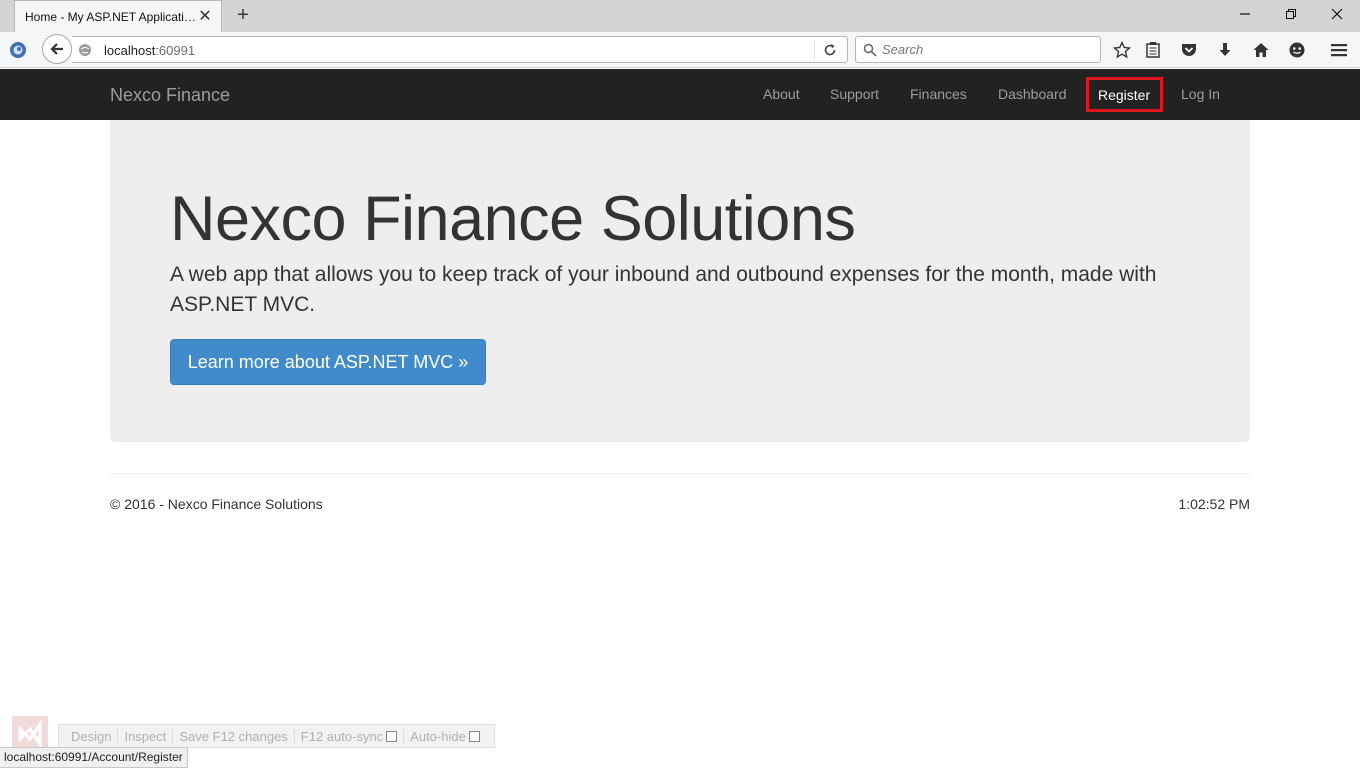  I want to click on hello-chat-icon, so click(1297, 50).